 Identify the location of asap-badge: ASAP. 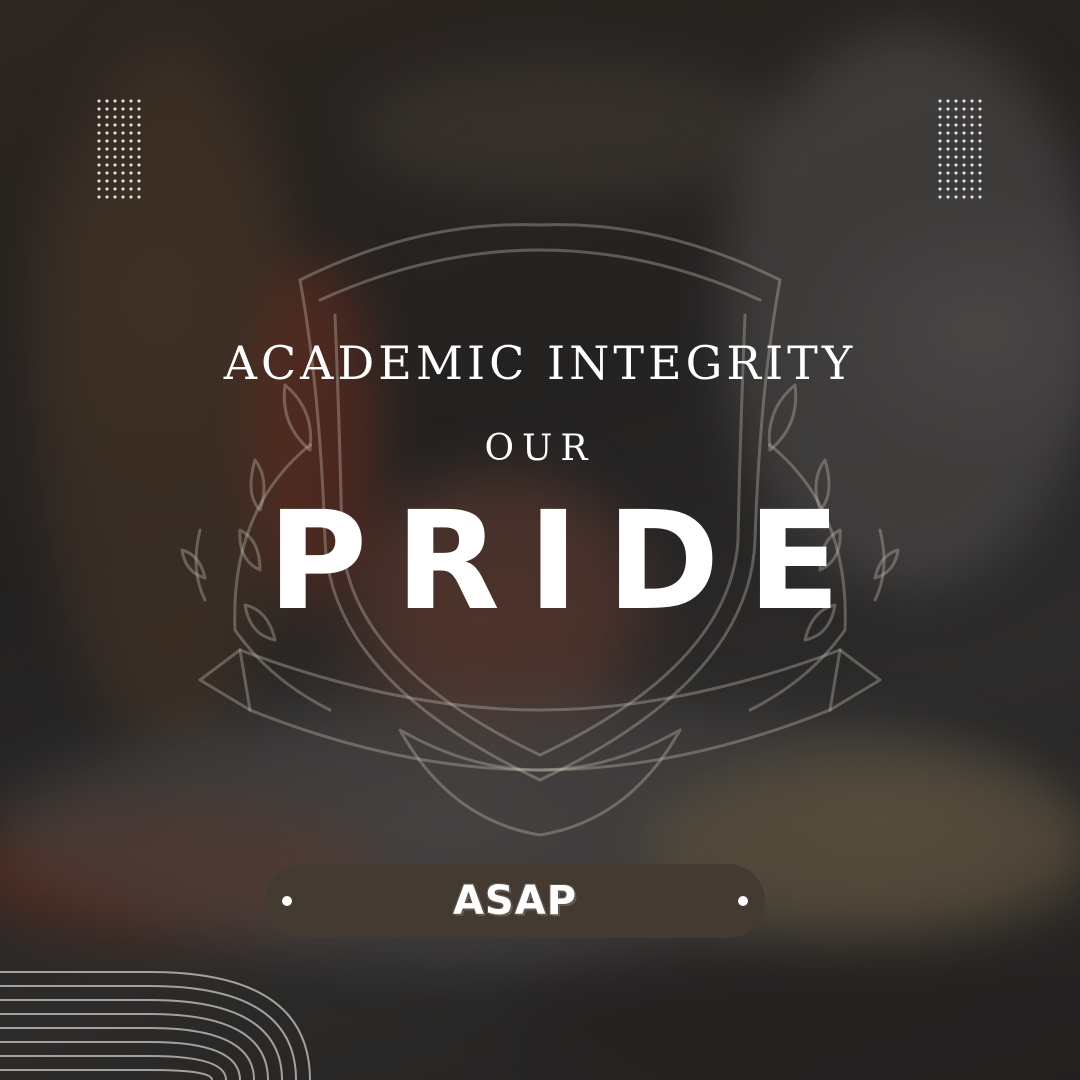
(515, 901).